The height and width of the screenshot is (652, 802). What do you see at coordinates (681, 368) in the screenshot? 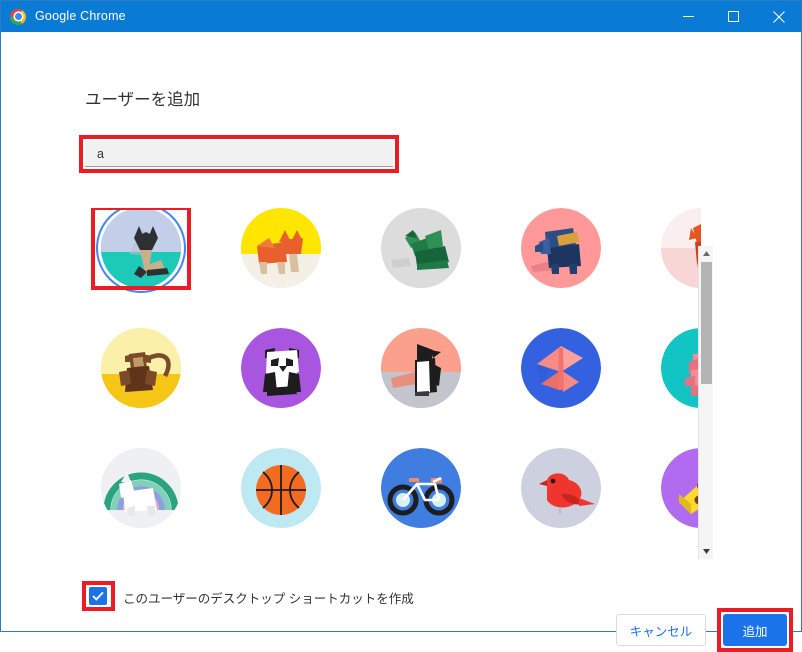
I see `origami-rabbit-avatar` at bounding box center [681, 368].